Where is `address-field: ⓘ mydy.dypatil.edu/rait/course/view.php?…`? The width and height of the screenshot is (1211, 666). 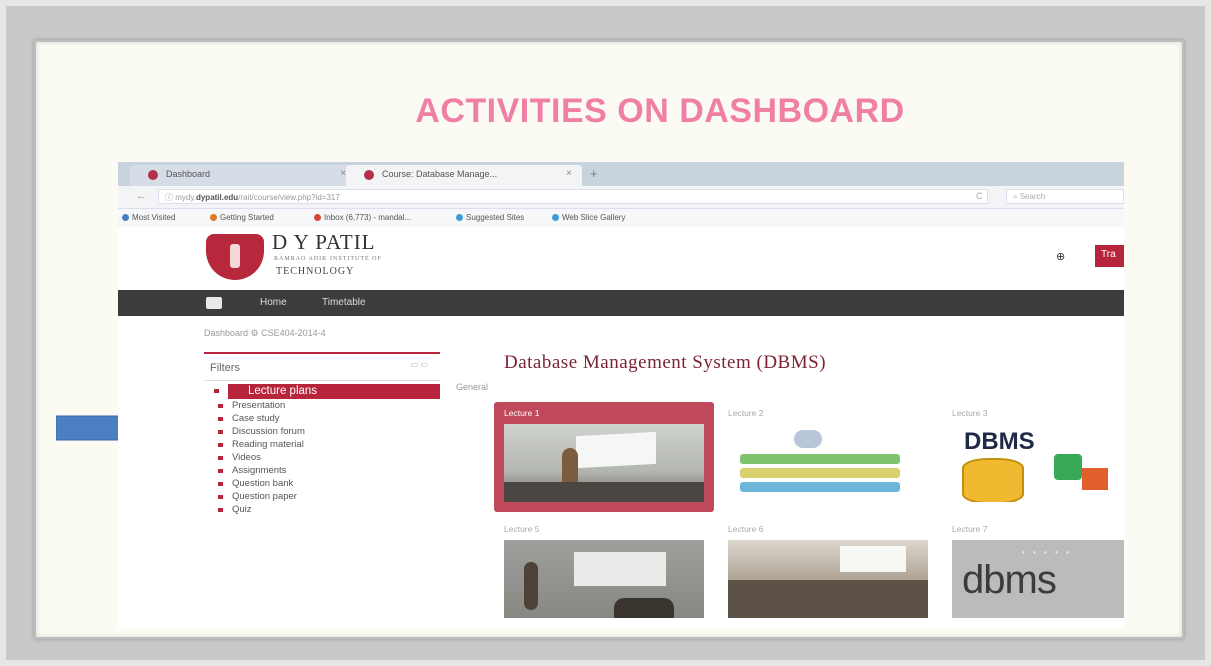
address-field: ⓘ mydy.dypatil.edu/rait/course/view.php?… is located at coordinates (573, 196).